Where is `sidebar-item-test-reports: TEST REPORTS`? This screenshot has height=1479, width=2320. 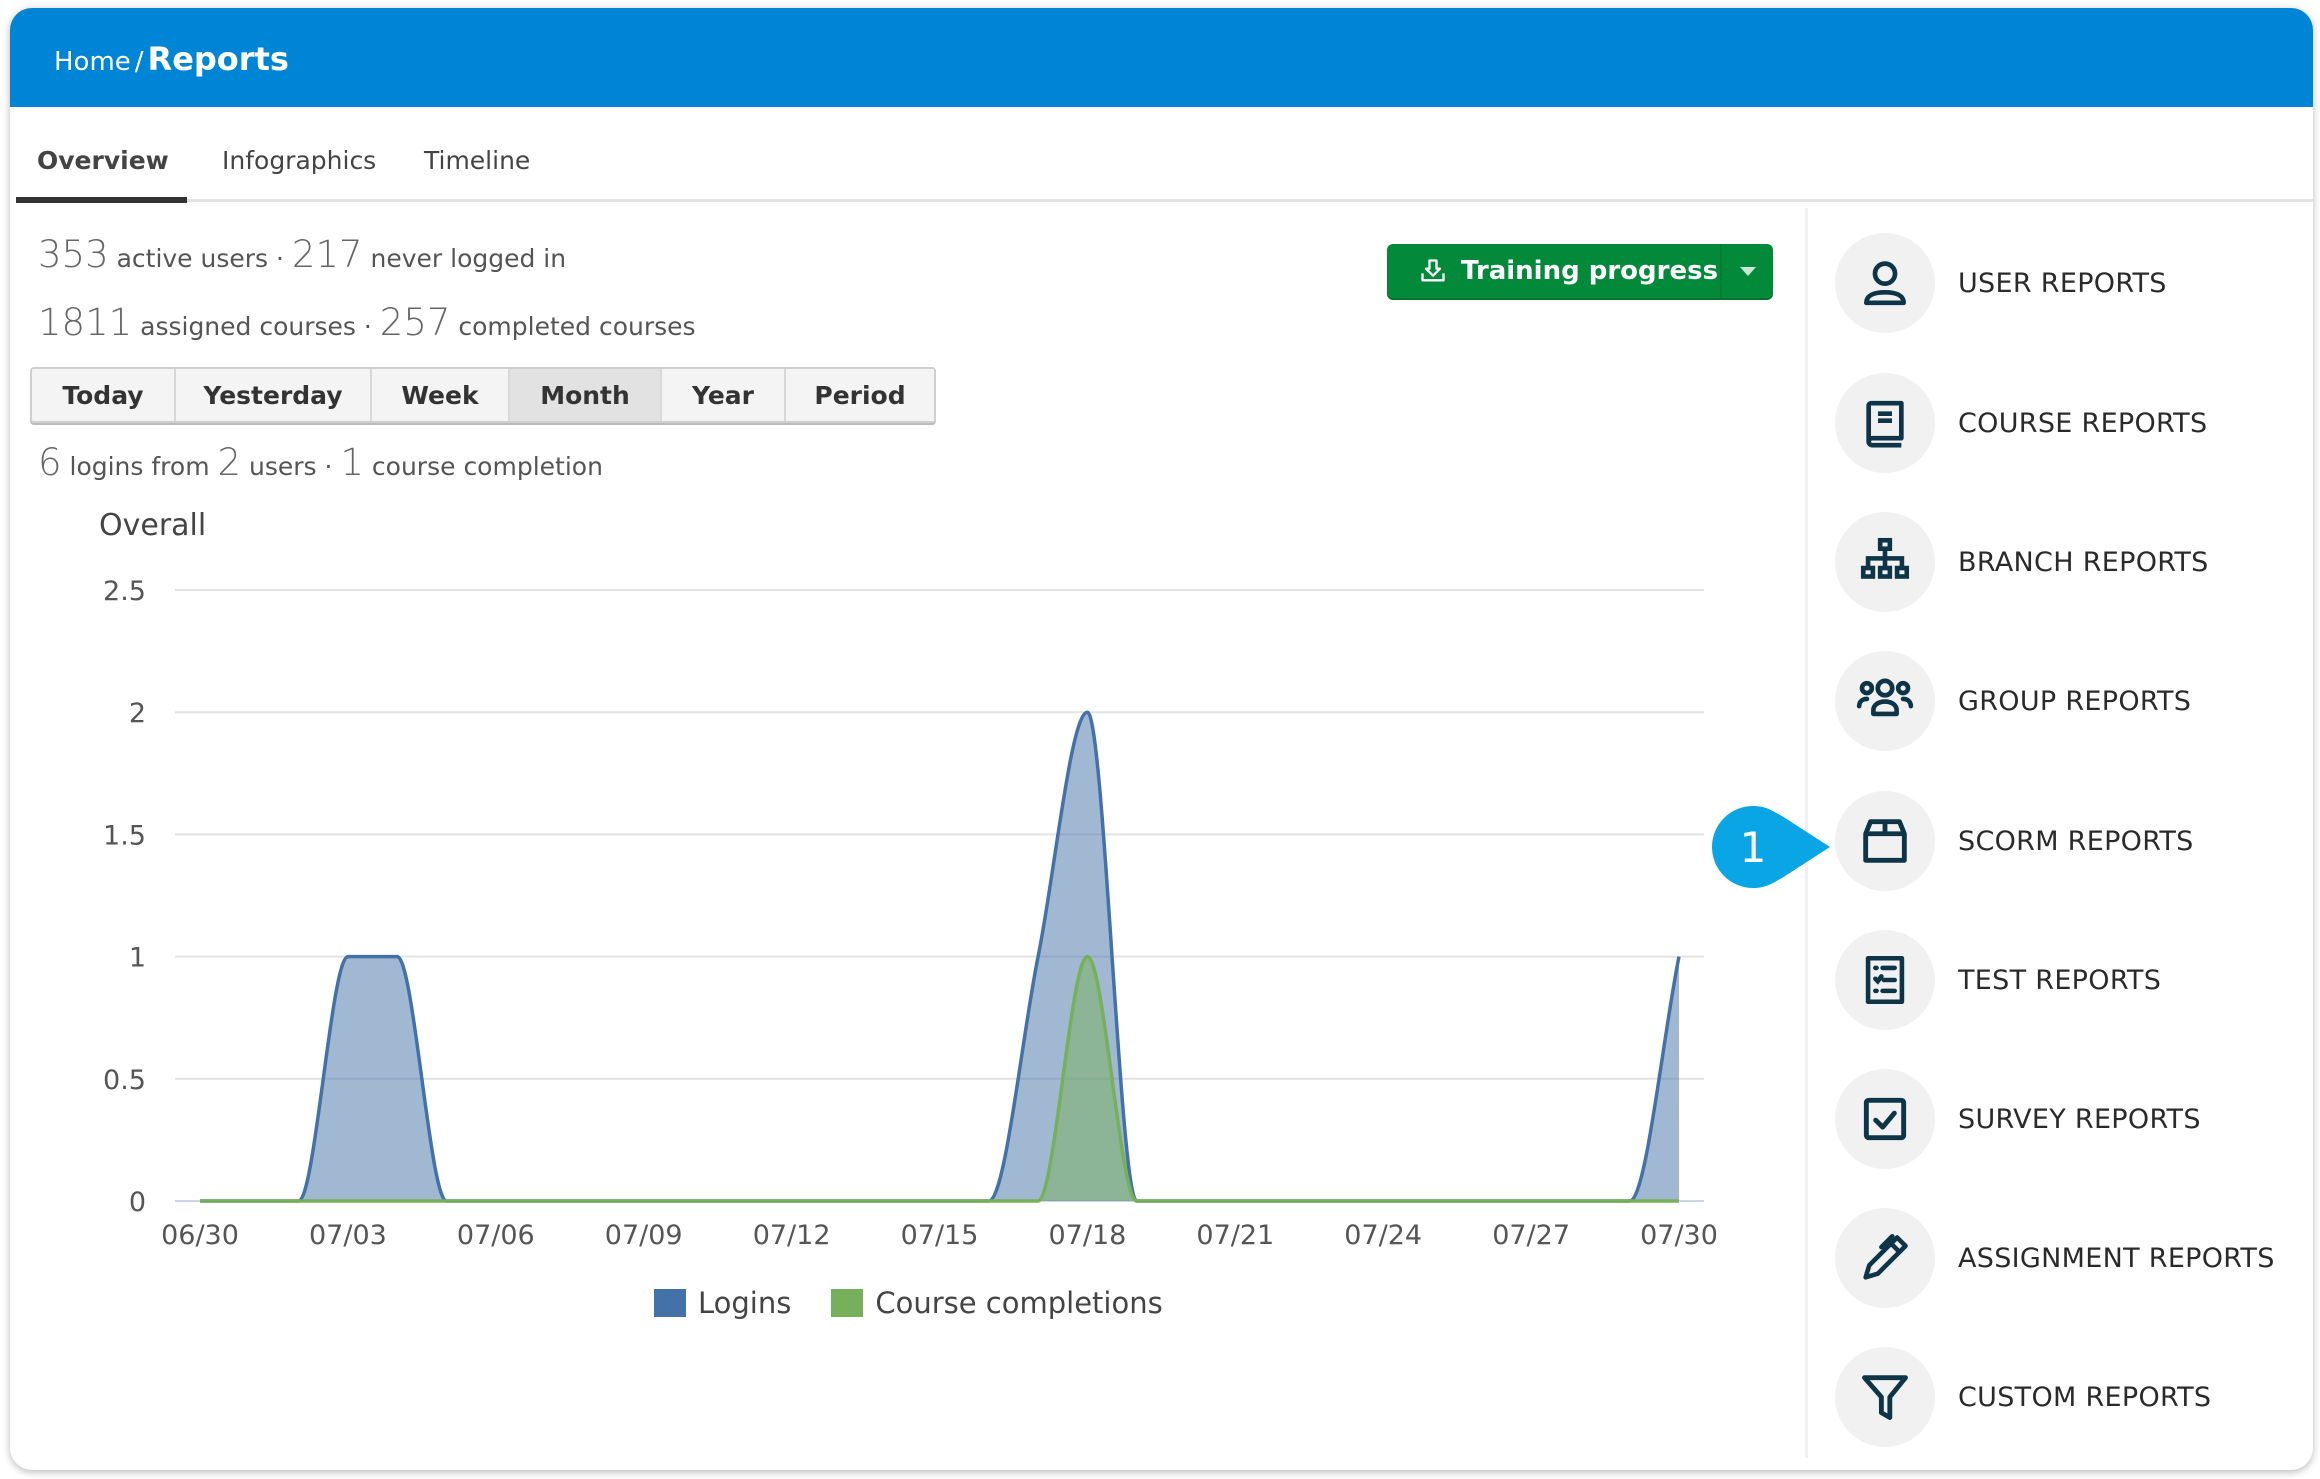 sidebar-item-test-reports: TEST REPORTS is located at coordinates (1998, 980).